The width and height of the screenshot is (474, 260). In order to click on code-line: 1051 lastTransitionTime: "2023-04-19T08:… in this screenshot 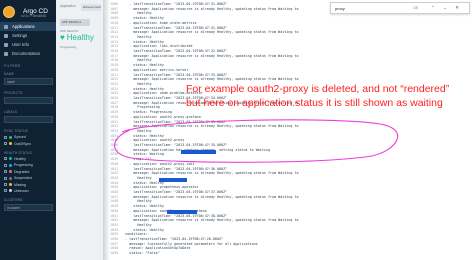, I will do `click(250, 216)`.